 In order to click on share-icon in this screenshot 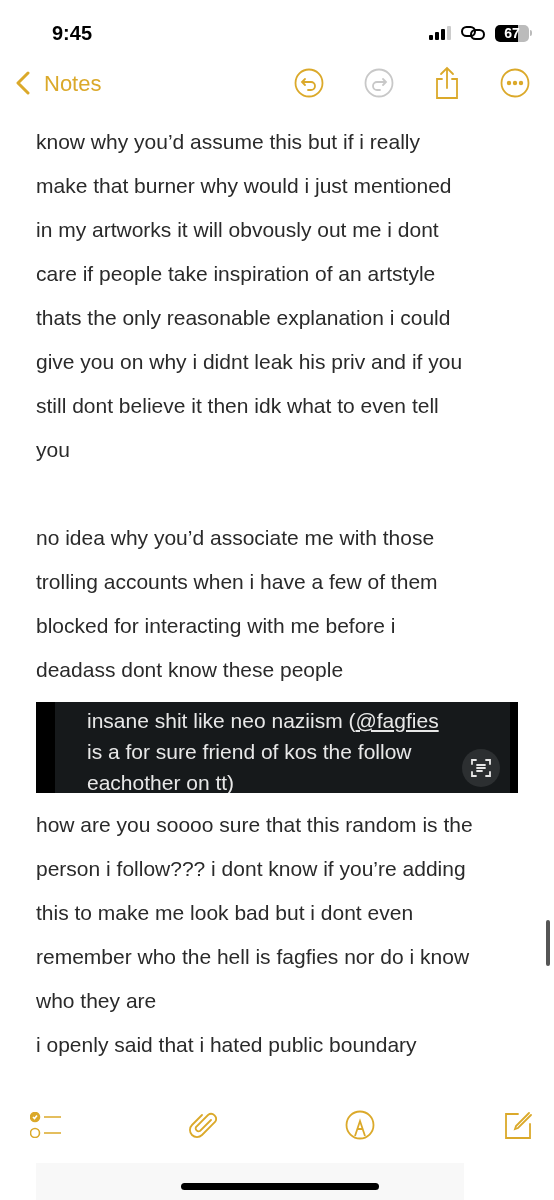, I will do `click(447, 83)`.